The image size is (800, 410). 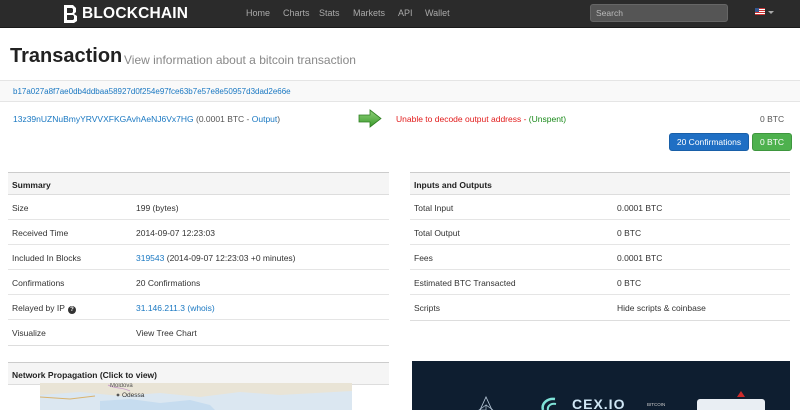 What do you see at coordinates (427, 308) in the screenshot?
I see `scripts-label: Scripts` at bounding box center [427, 308].